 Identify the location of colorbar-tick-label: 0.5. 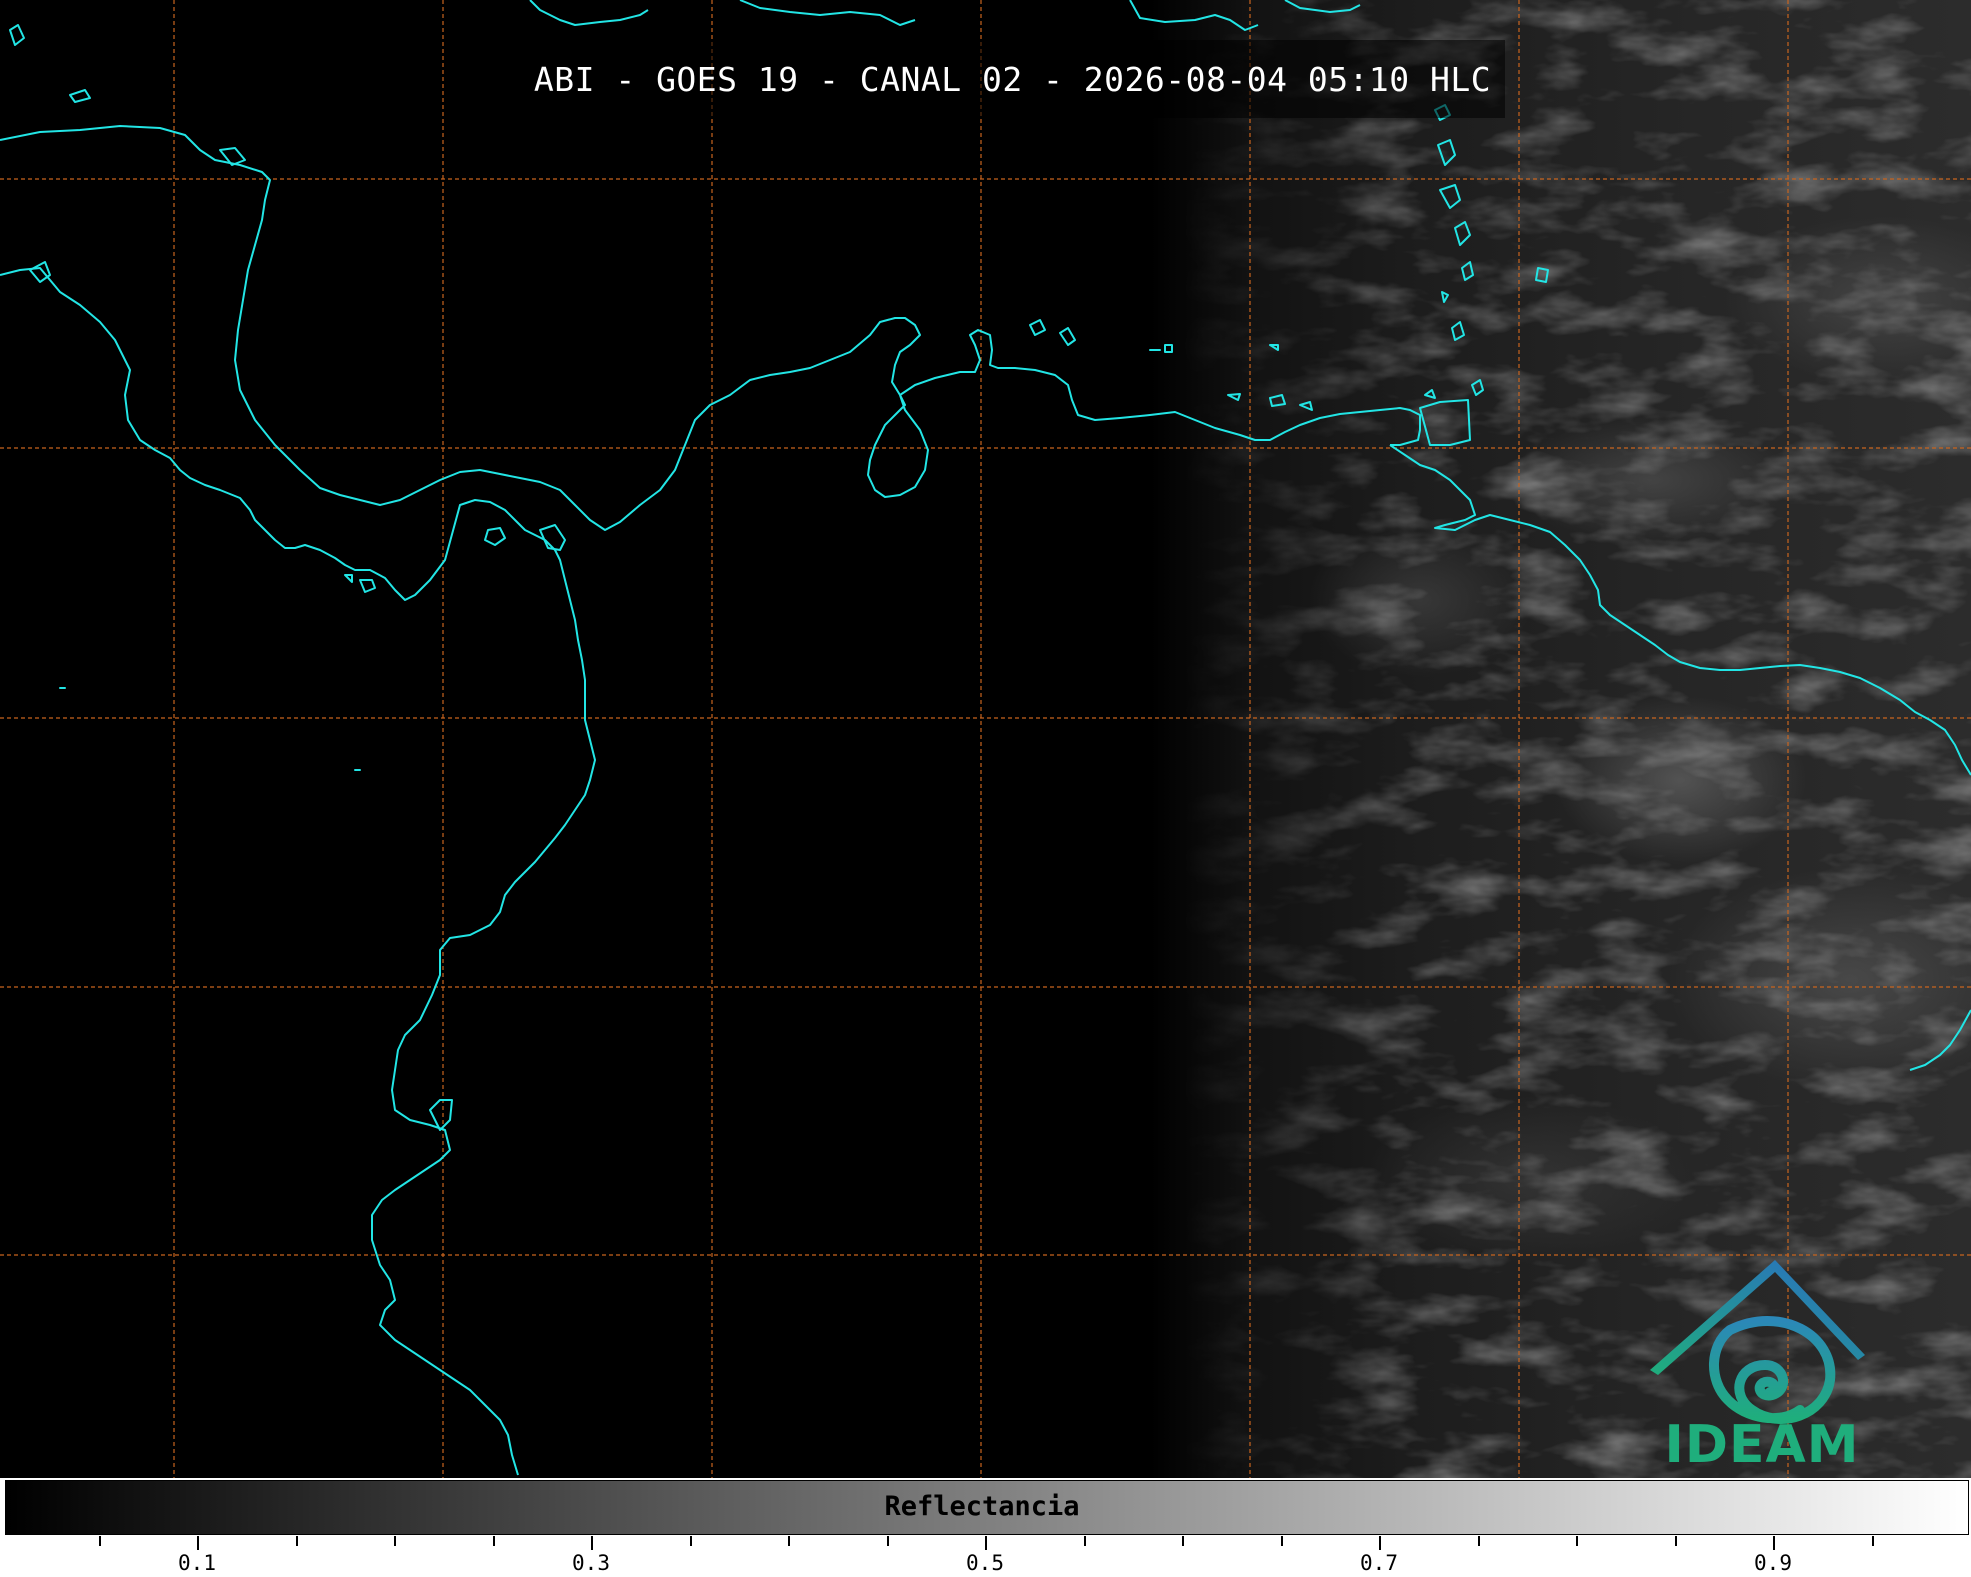
(985, 1563).